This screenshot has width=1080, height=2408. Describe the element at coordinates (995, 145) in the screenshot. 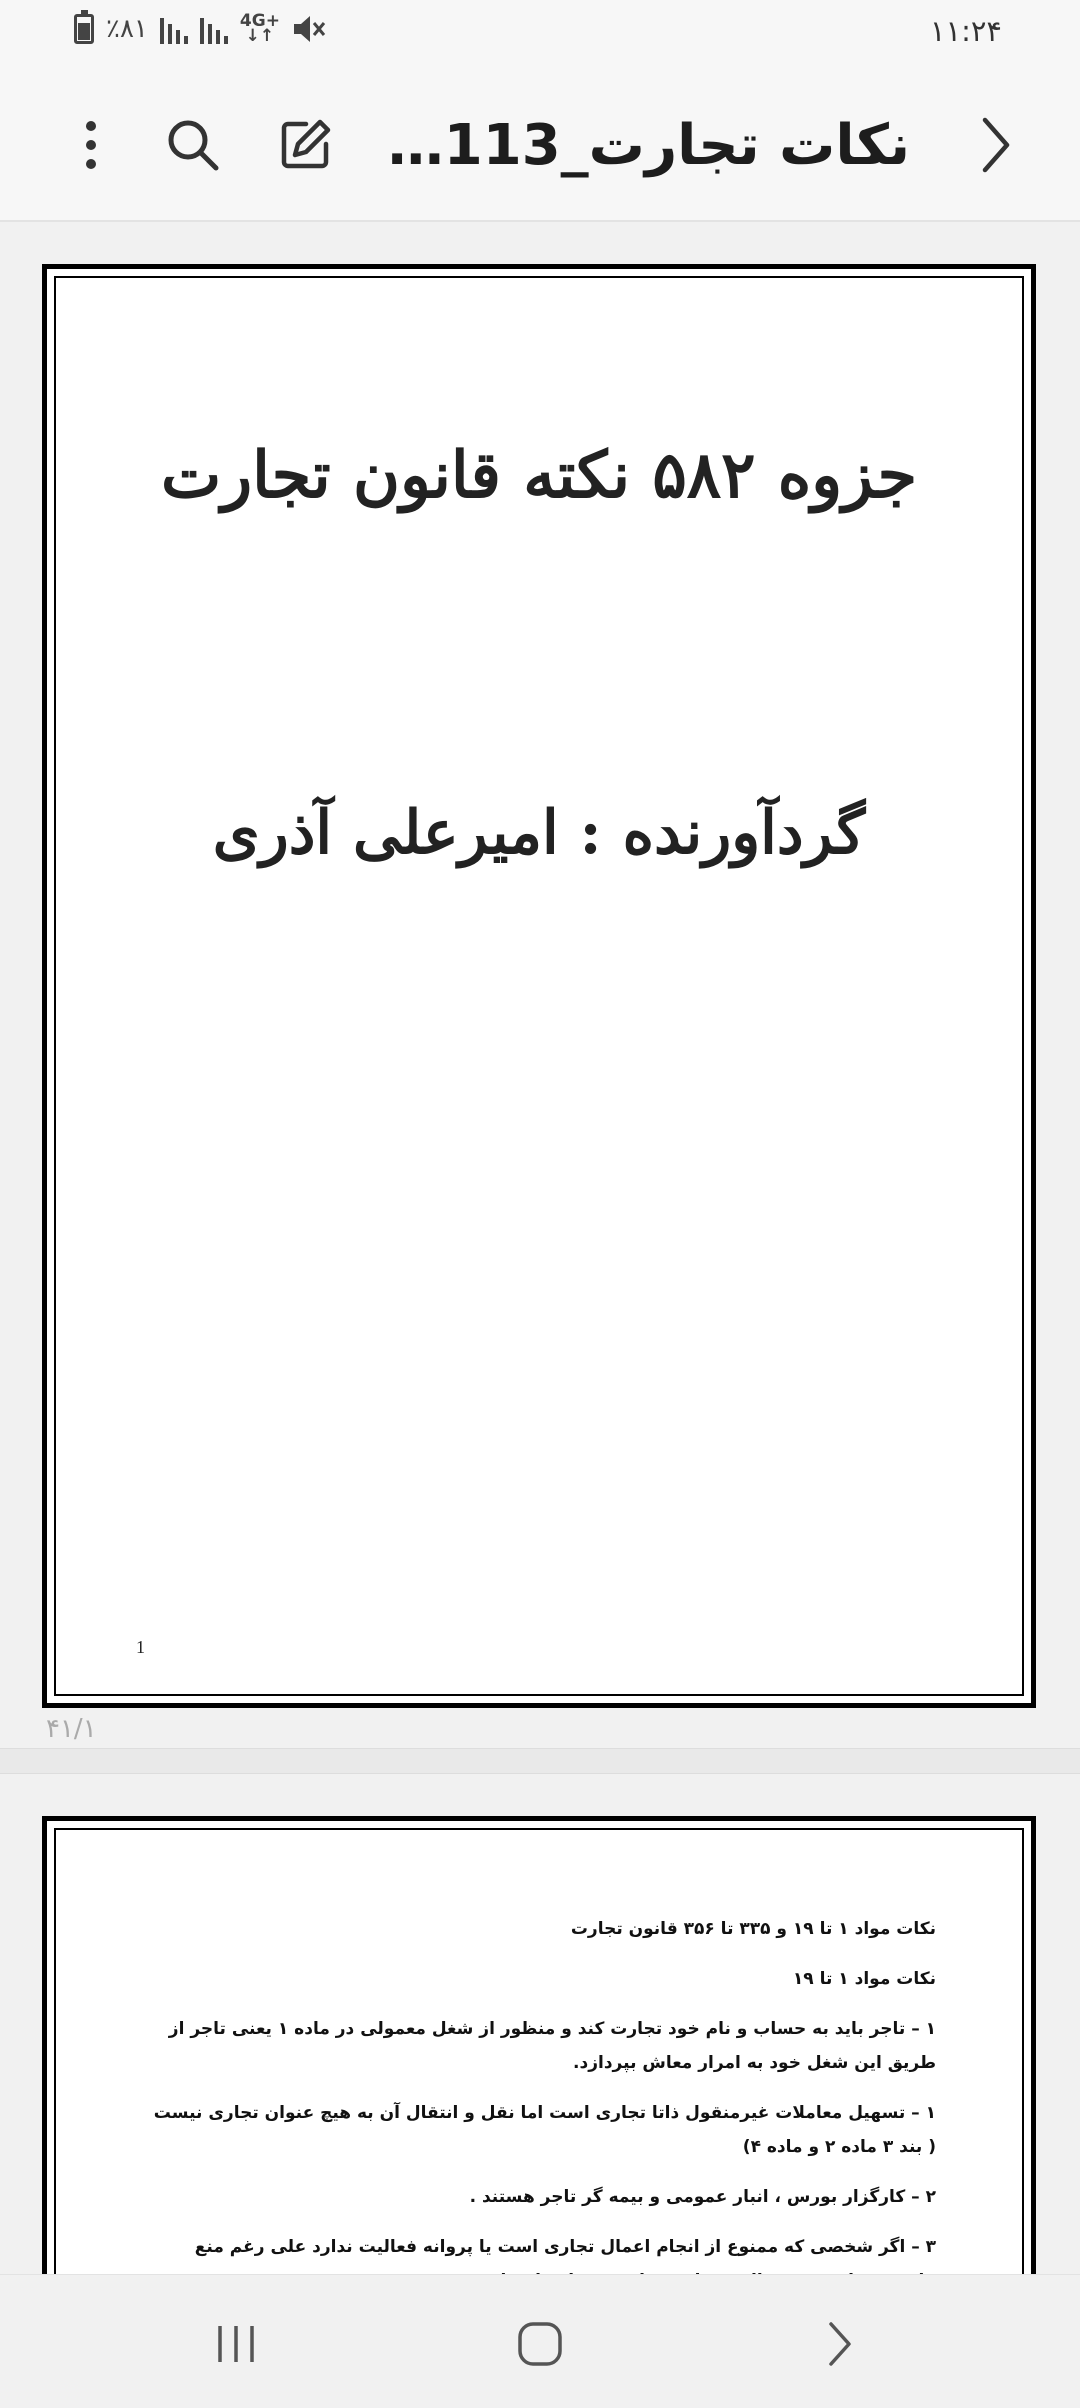

I see `chevron-right-icon` at that location.